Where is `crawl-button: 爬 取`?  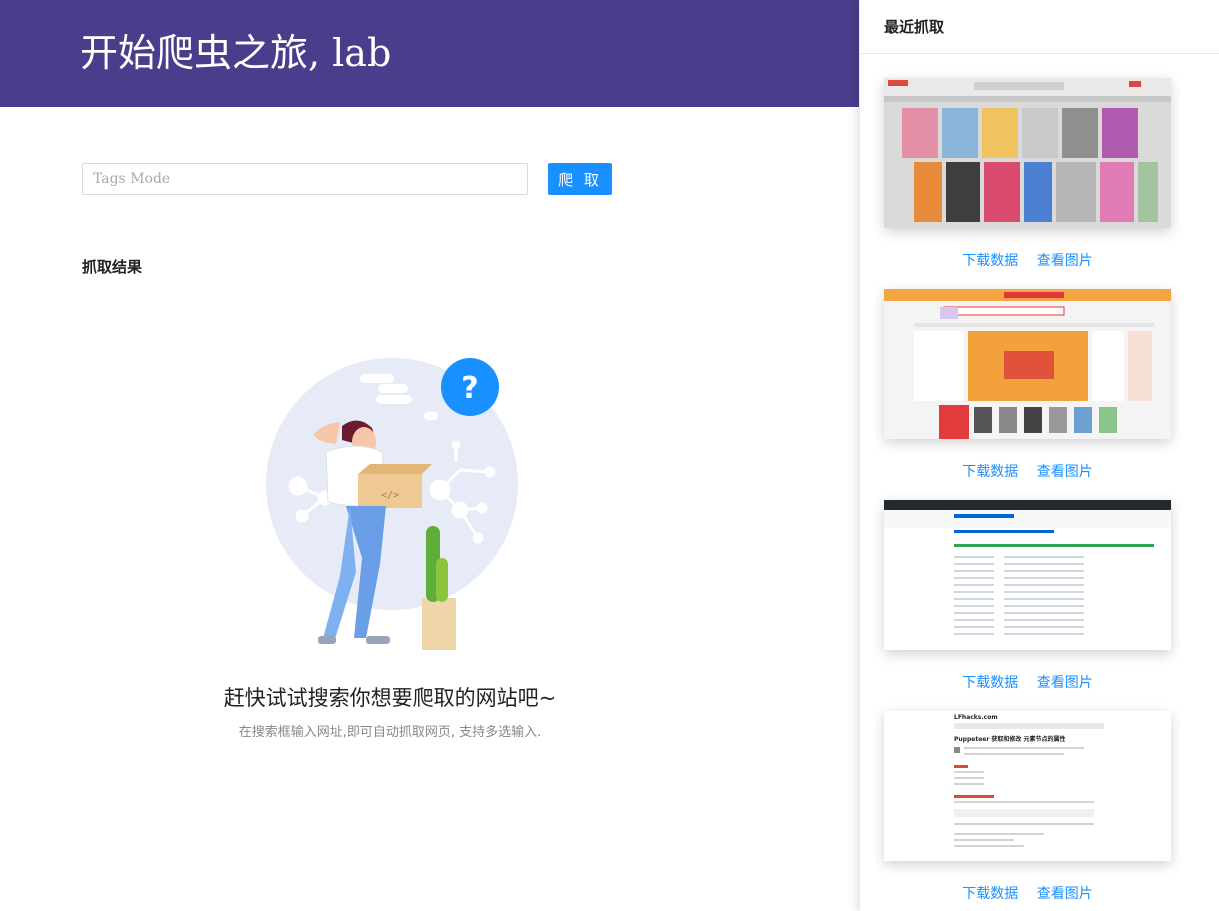 crawl-button: 爬 取 is located at coordinates (580, 179).